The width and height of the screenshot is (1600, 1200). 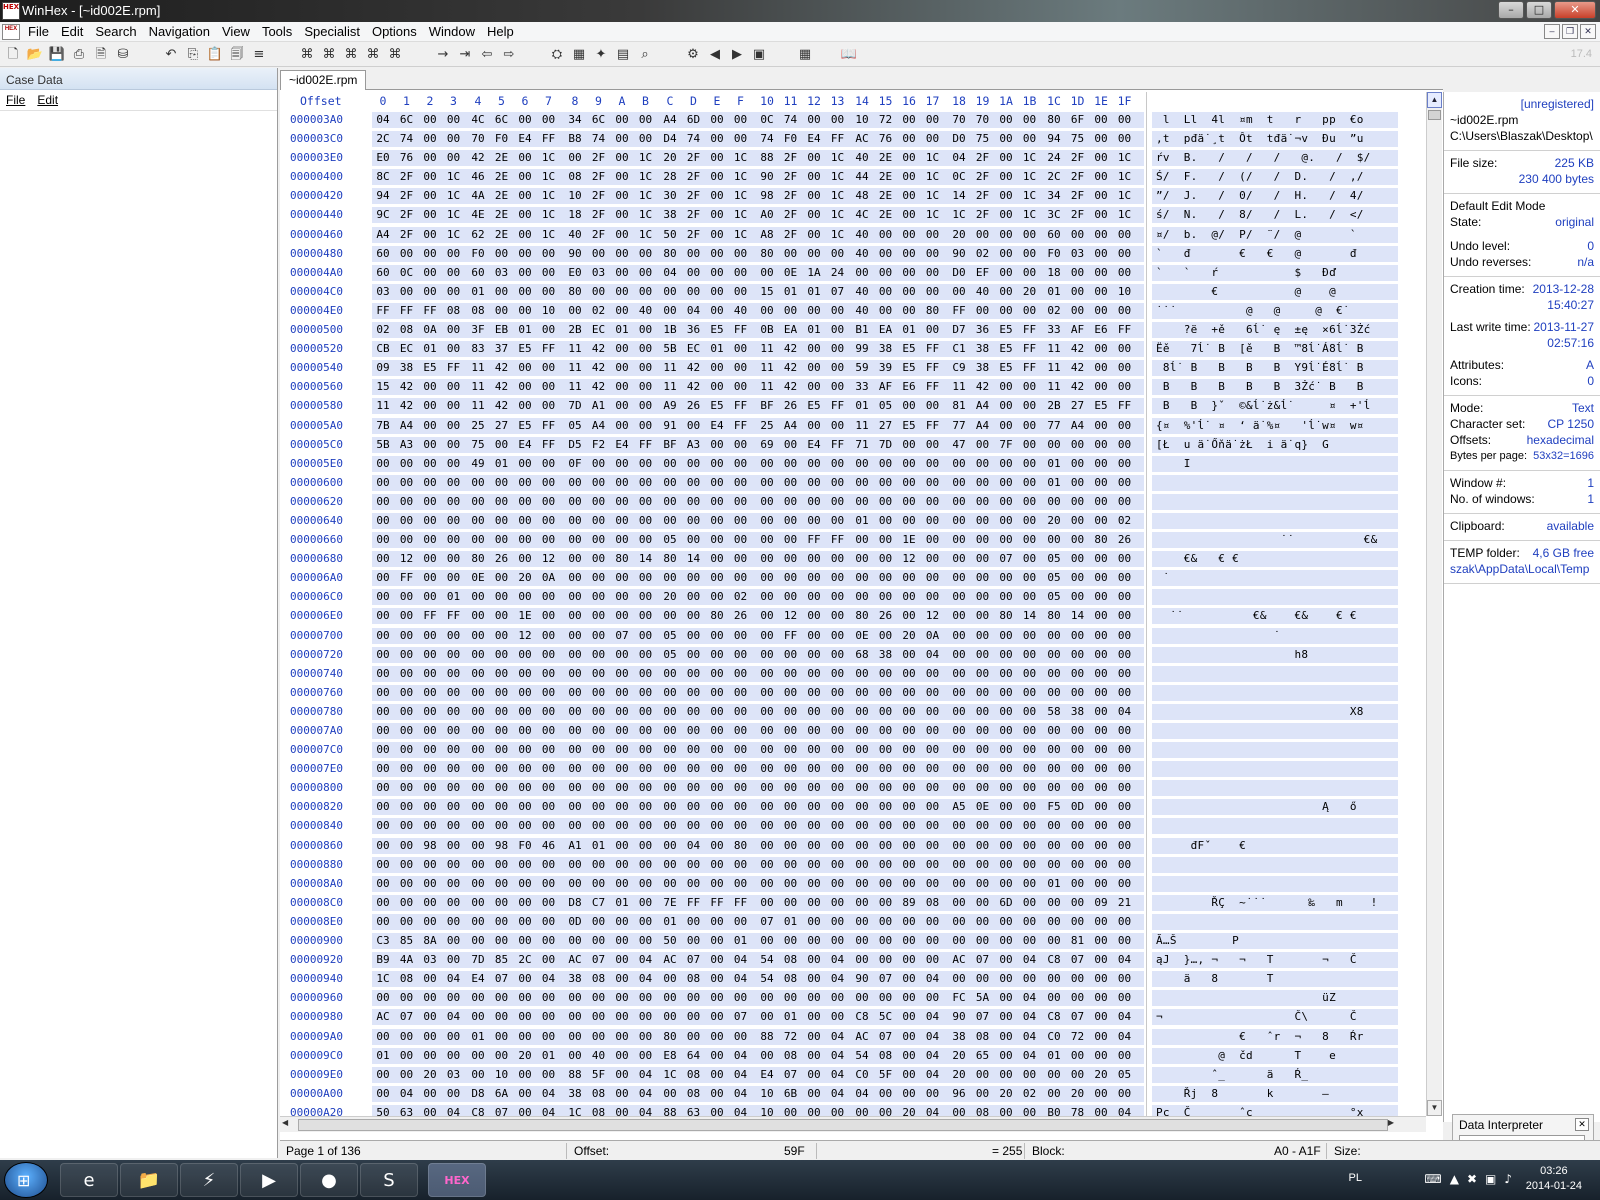 I want to click on hex-byte: F0, so click(x=791, y=138).